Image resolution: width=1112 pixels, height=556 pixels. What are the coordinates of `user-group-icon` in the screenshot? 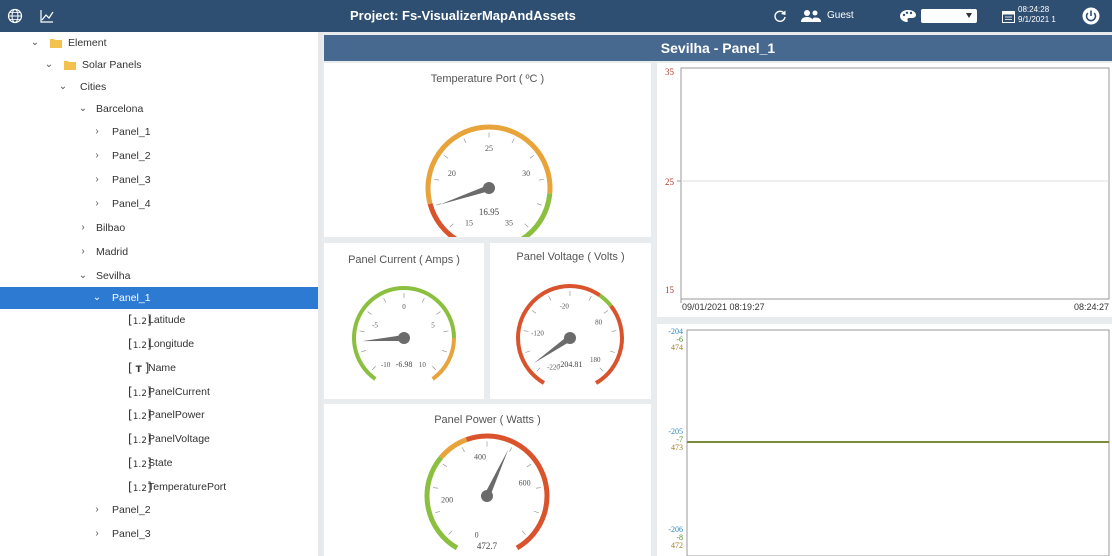 It's located at (811, 16).